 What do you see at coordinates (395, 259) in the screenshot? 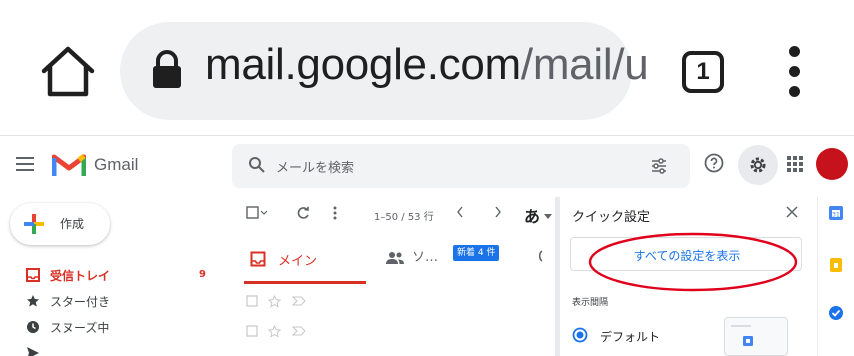
I see `people-icon` at bounding box center [395, 259].